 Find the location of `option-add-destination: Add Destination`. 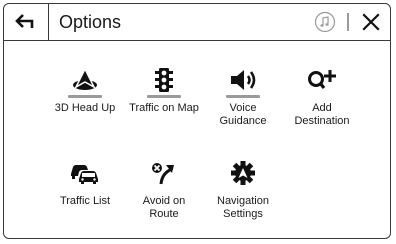

option-add-destination: Add Destination is located at coordinates (322, 97).